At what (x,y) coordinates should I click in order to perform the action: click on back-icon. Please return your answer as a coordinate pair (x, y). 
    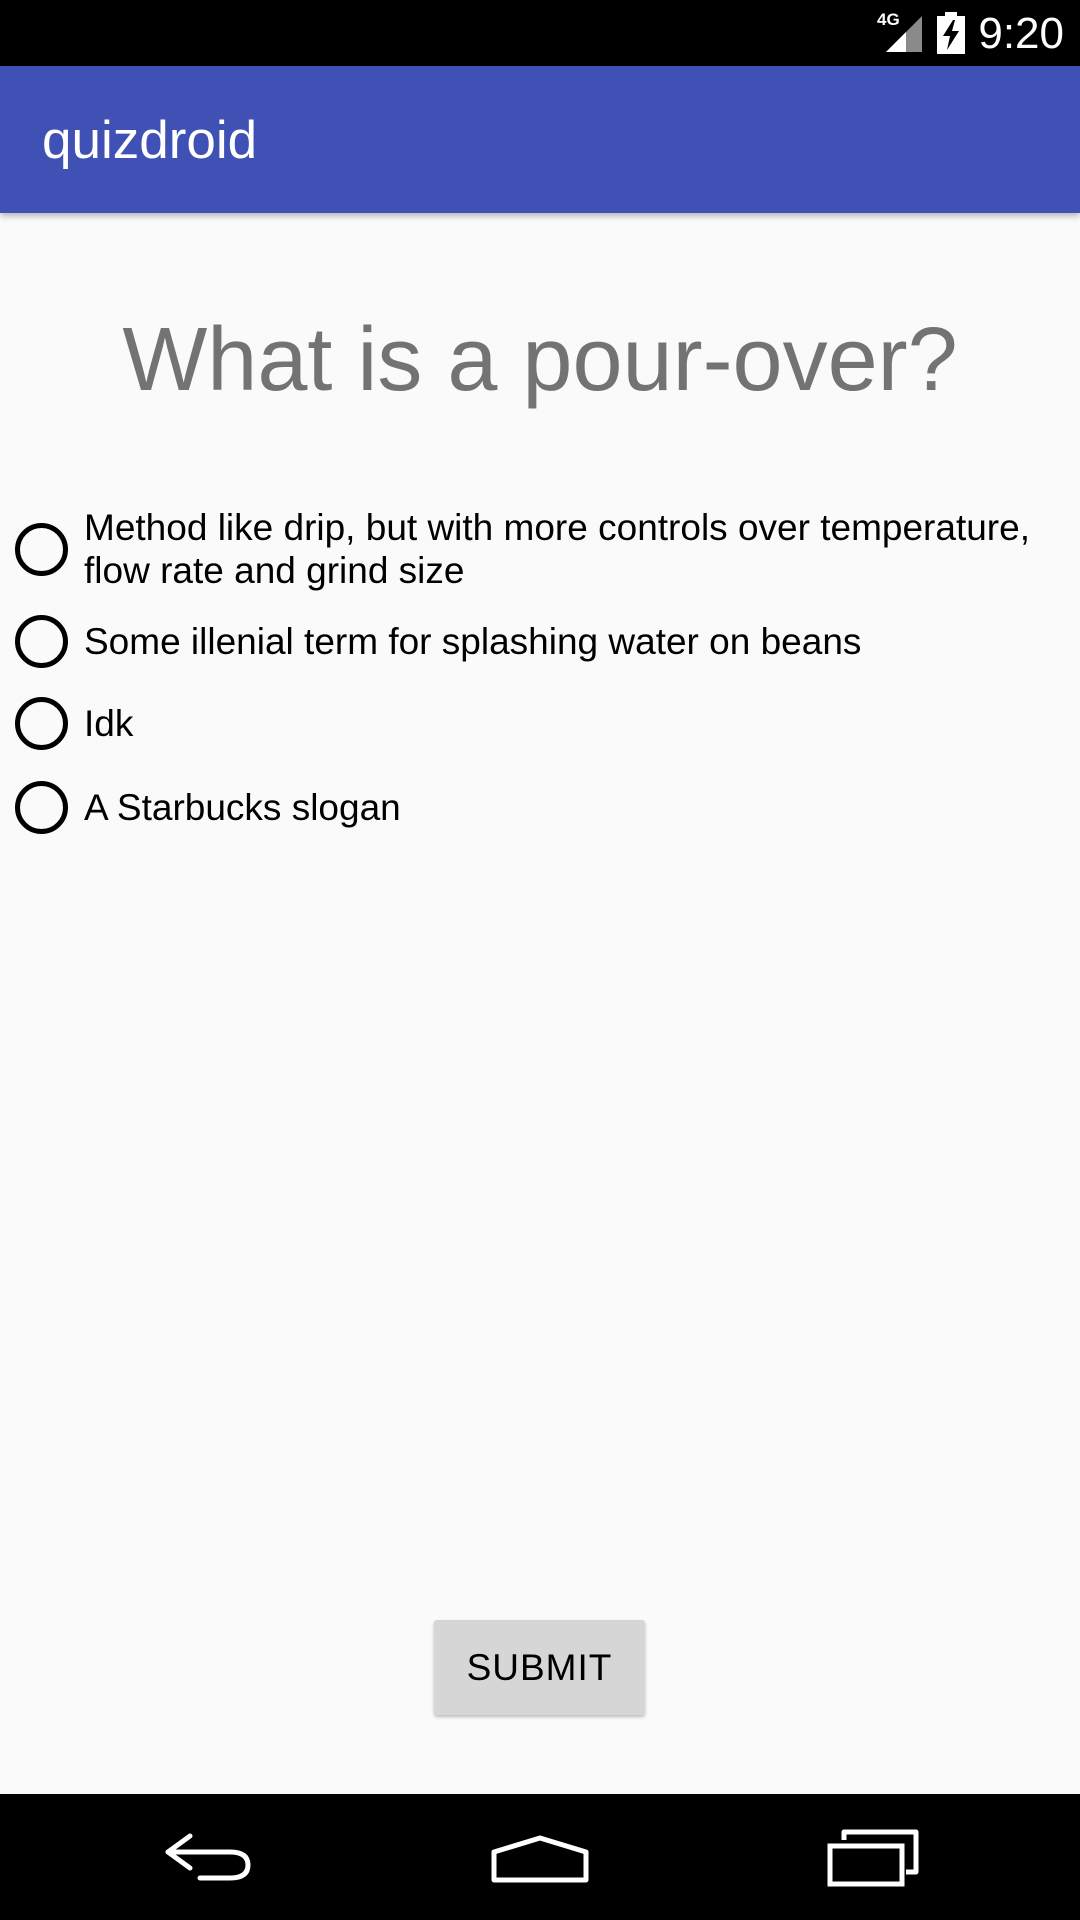
    Looking at the image, I should click on (208, 1858).